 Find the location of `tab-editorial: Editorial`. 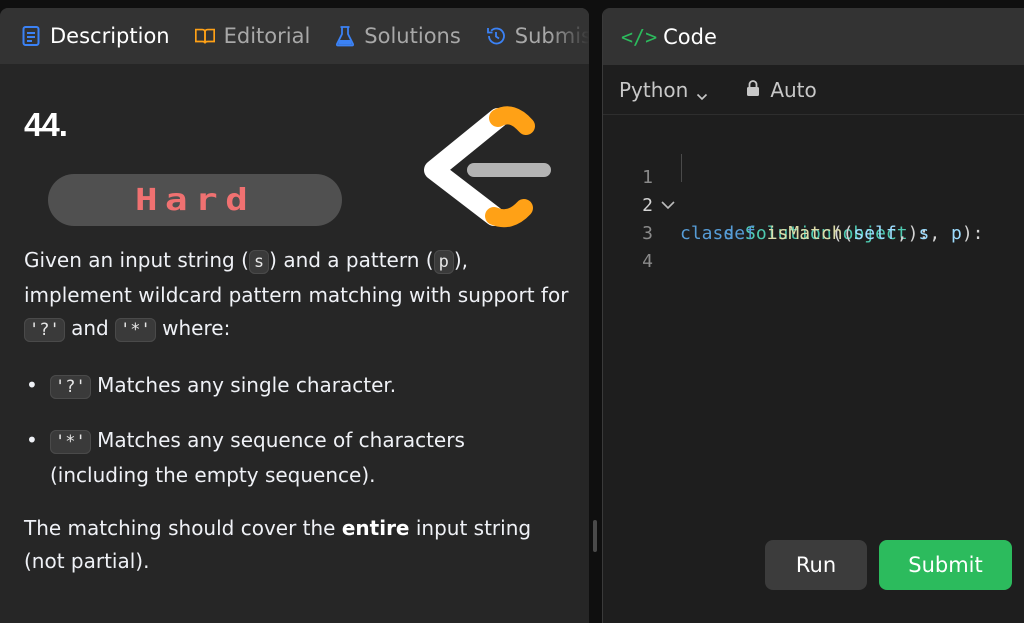

tab-editorial: Editorial is located at coordinates (252, 36).